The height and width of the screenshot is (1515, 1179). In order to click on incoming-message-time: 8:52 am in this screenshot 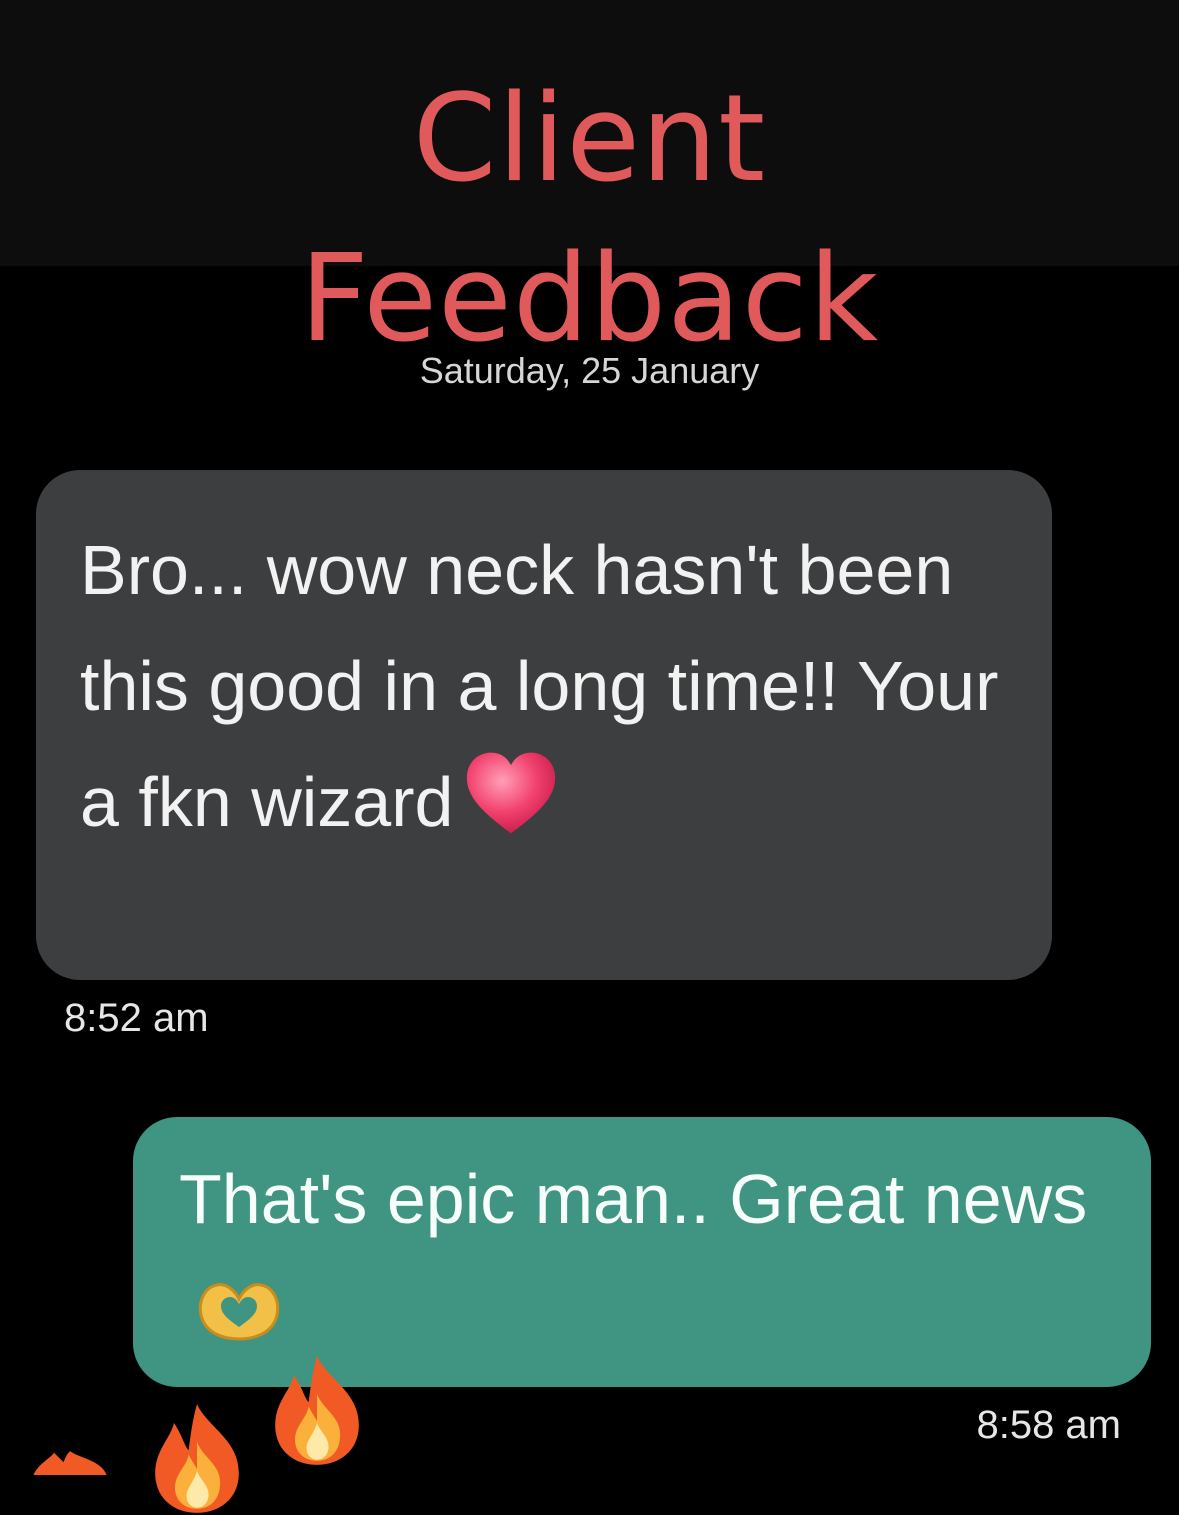, I will do `click(136, 1018)`.